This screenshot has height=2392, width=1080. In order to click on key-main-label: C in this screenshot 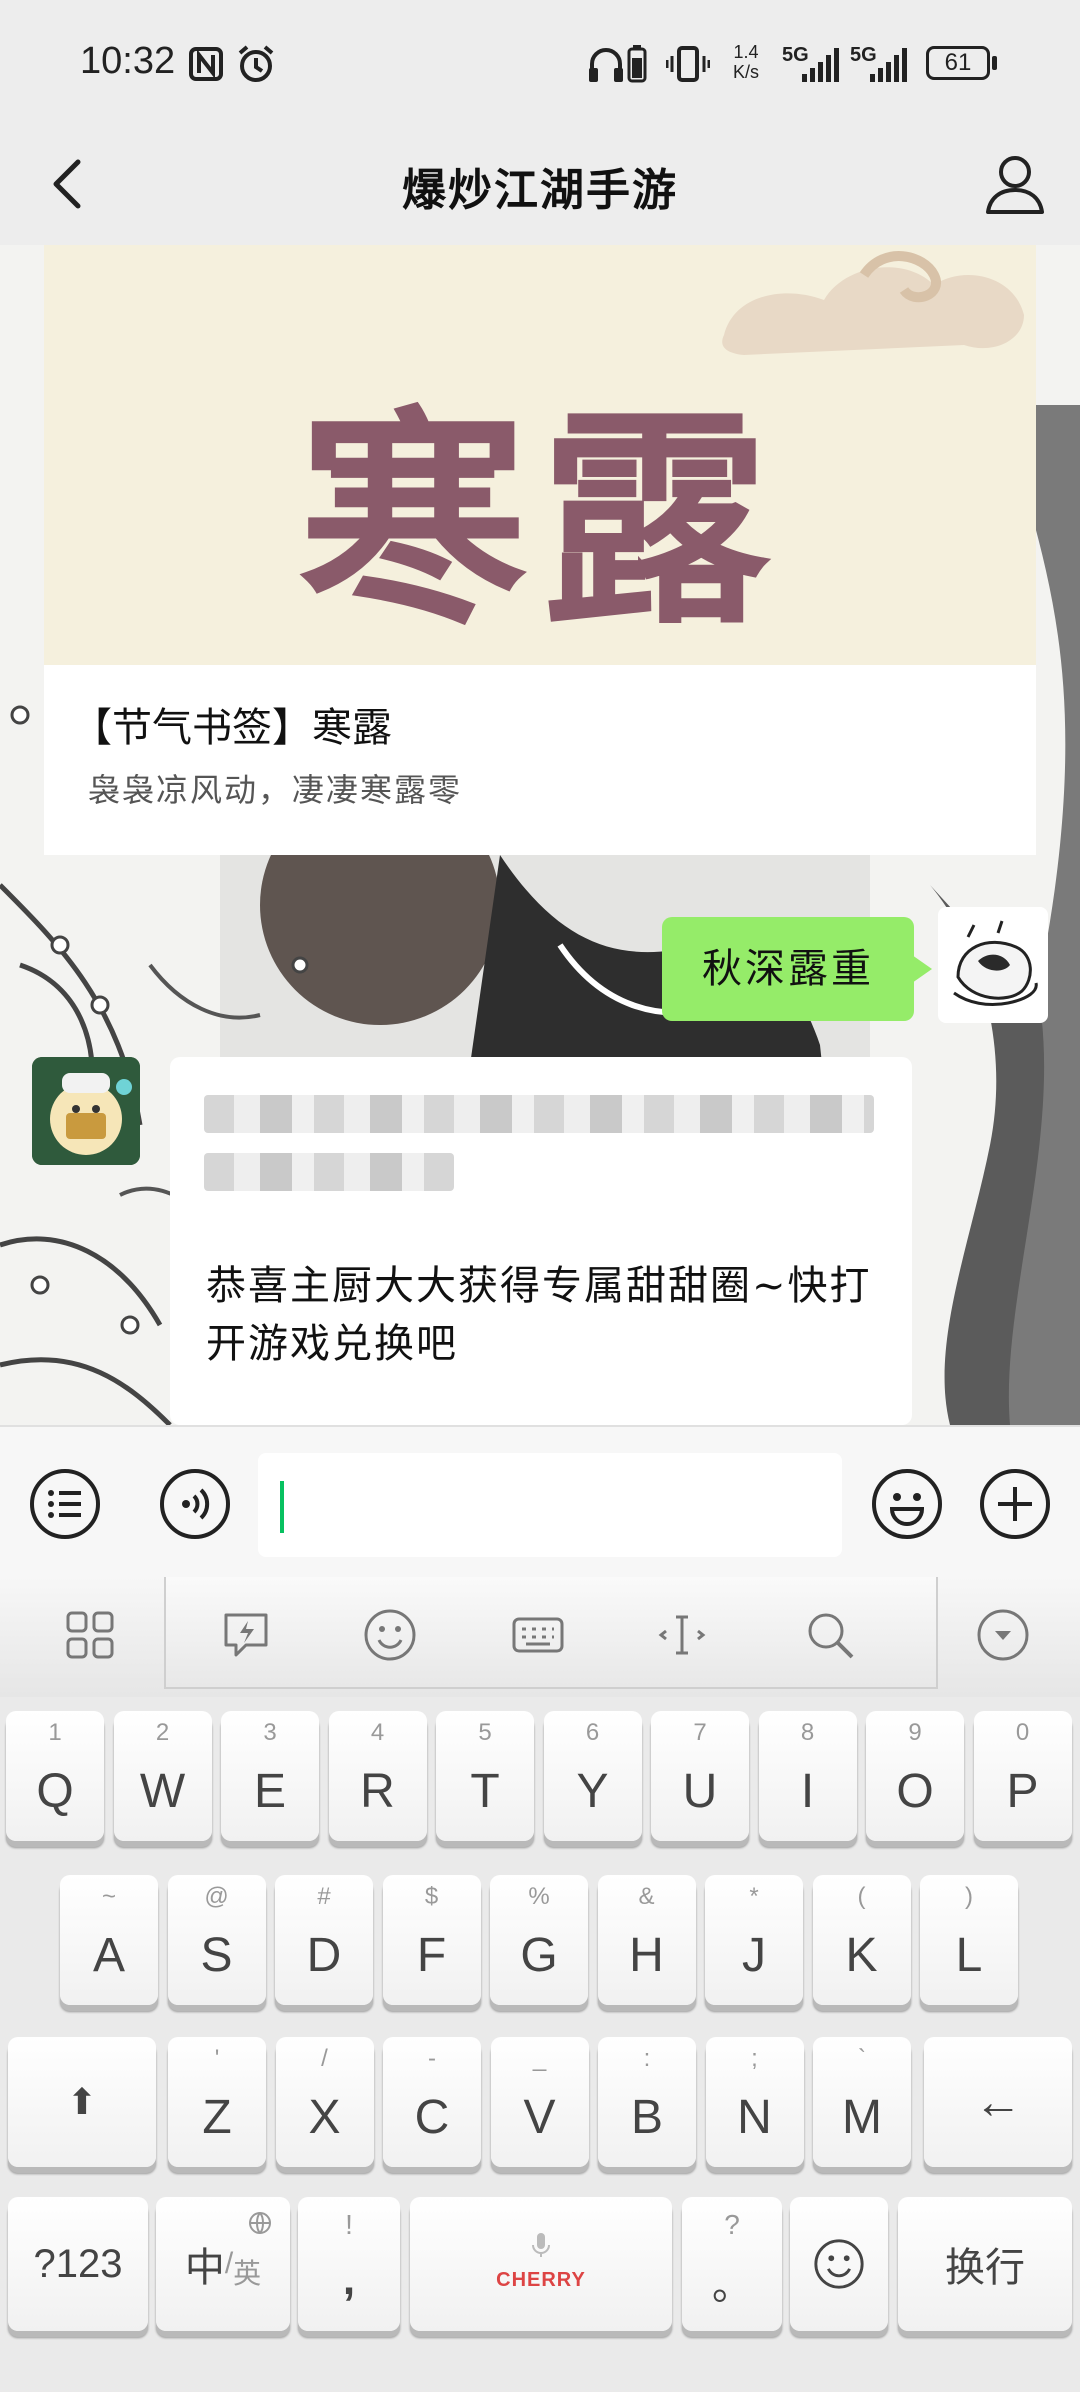, I will do `click(432, 2117)`.